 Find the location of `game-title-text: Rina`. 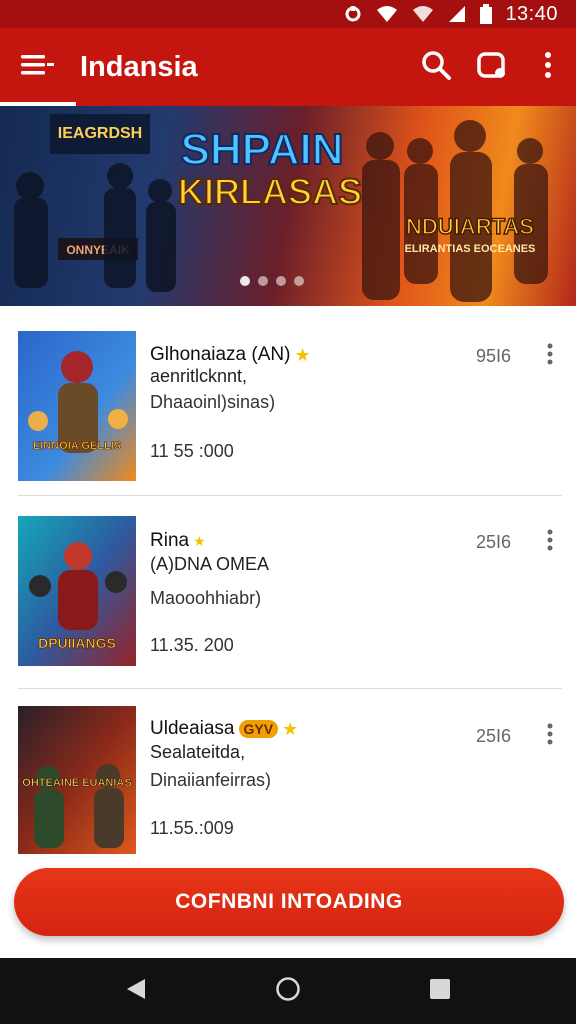

game-title-text: Rina is located at coordinates (170, 540).